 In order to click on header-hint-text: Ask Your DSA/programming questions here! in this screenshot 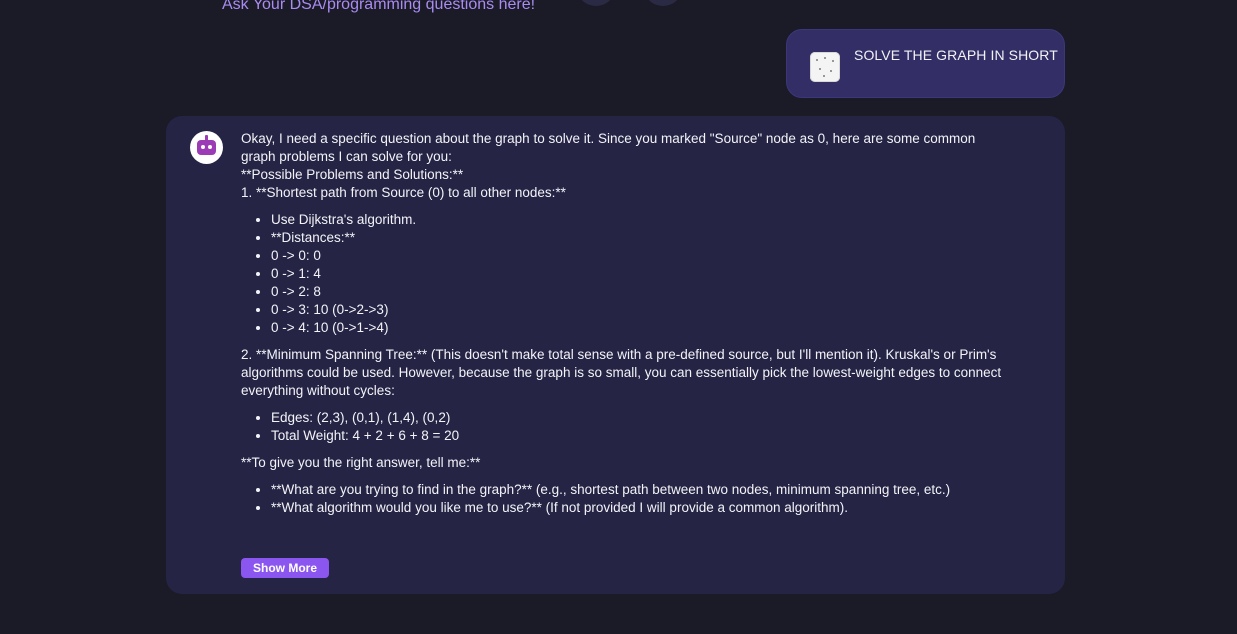, I will do `click(379, 6)`.